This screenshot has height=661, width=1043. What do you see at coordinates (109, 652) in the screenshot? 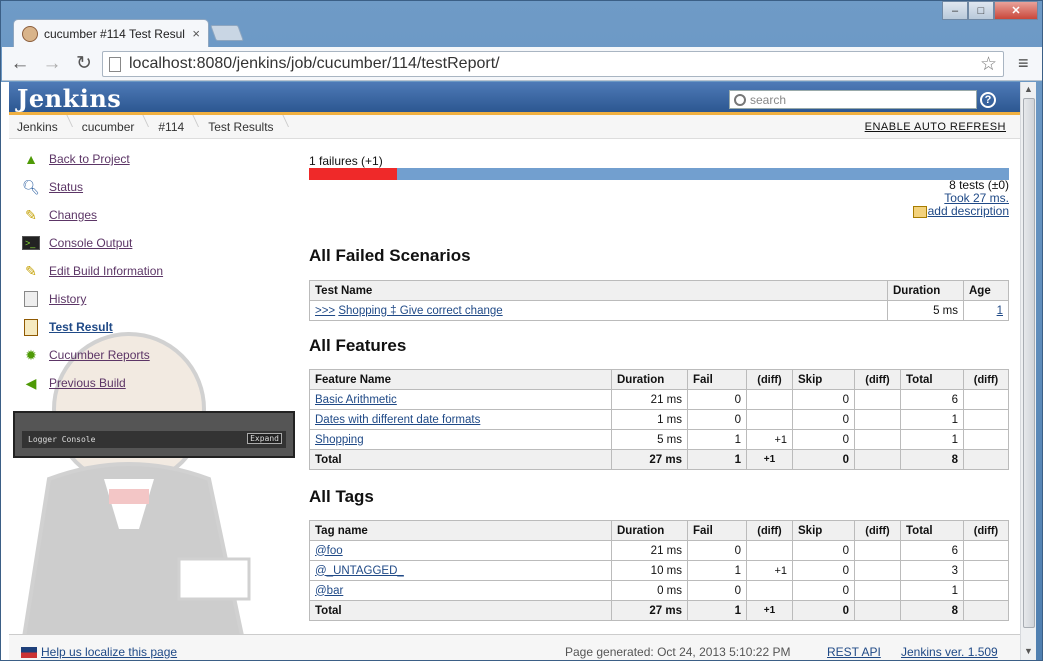
I see `localize-link: Help us localize this page` at bounding box center [109, 652].